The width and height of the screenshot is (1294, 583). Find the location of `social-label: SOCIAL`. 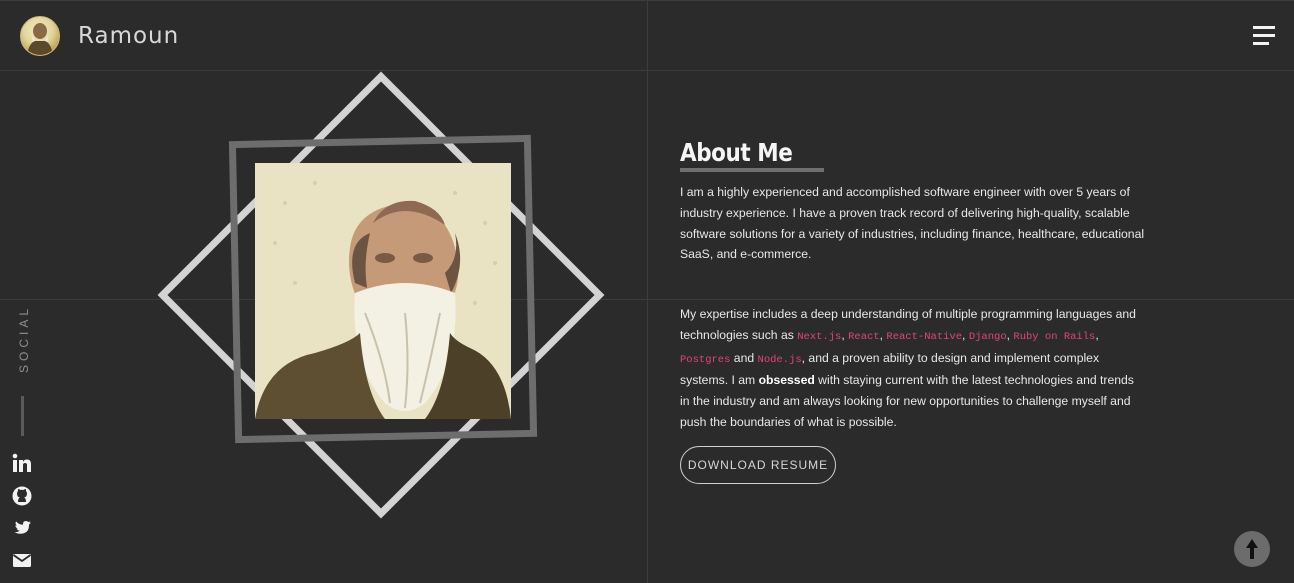

social-label: SOCIAL is located at coordinates (24, 338).